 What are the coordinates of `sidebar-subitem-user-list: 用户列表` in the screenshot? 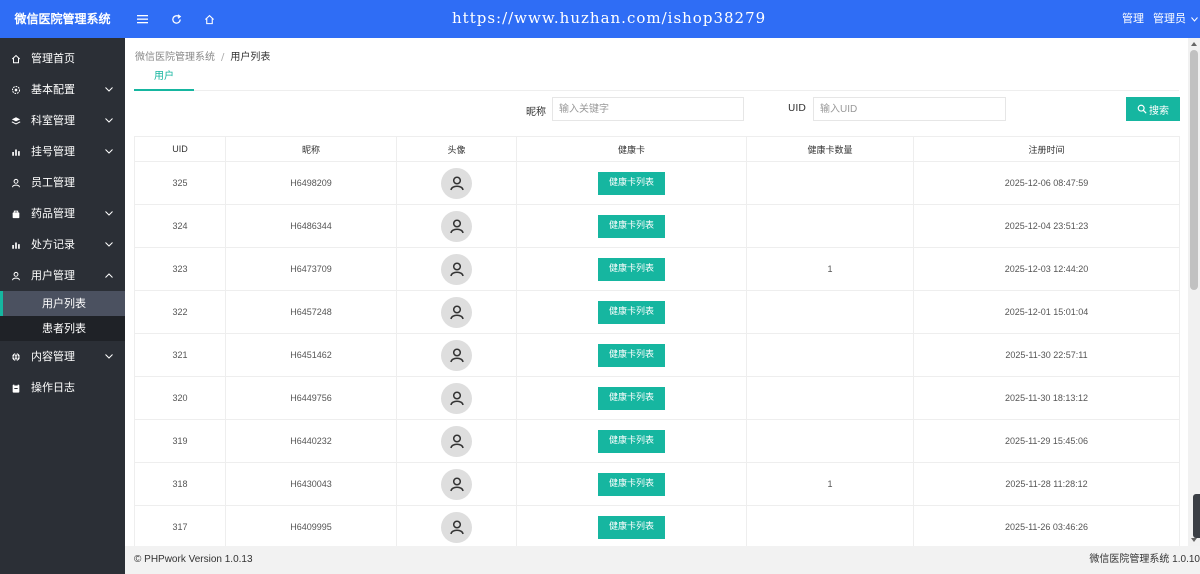 It's located at (62, 303).